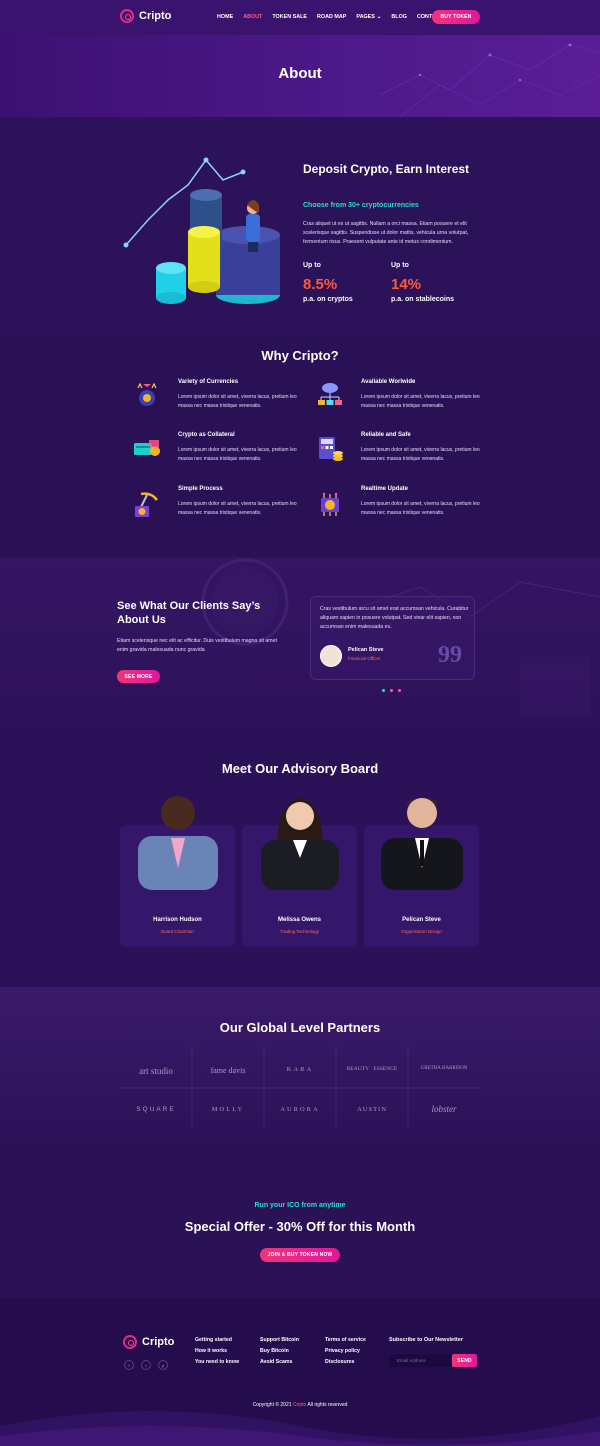 This screenshot has height=1446, width=600. What do you see at coordinates (300, 1226) in the screenshot?
I see `offer-title: Special Offer - 30% Off for this Month` at bounding box center [300, 1226].